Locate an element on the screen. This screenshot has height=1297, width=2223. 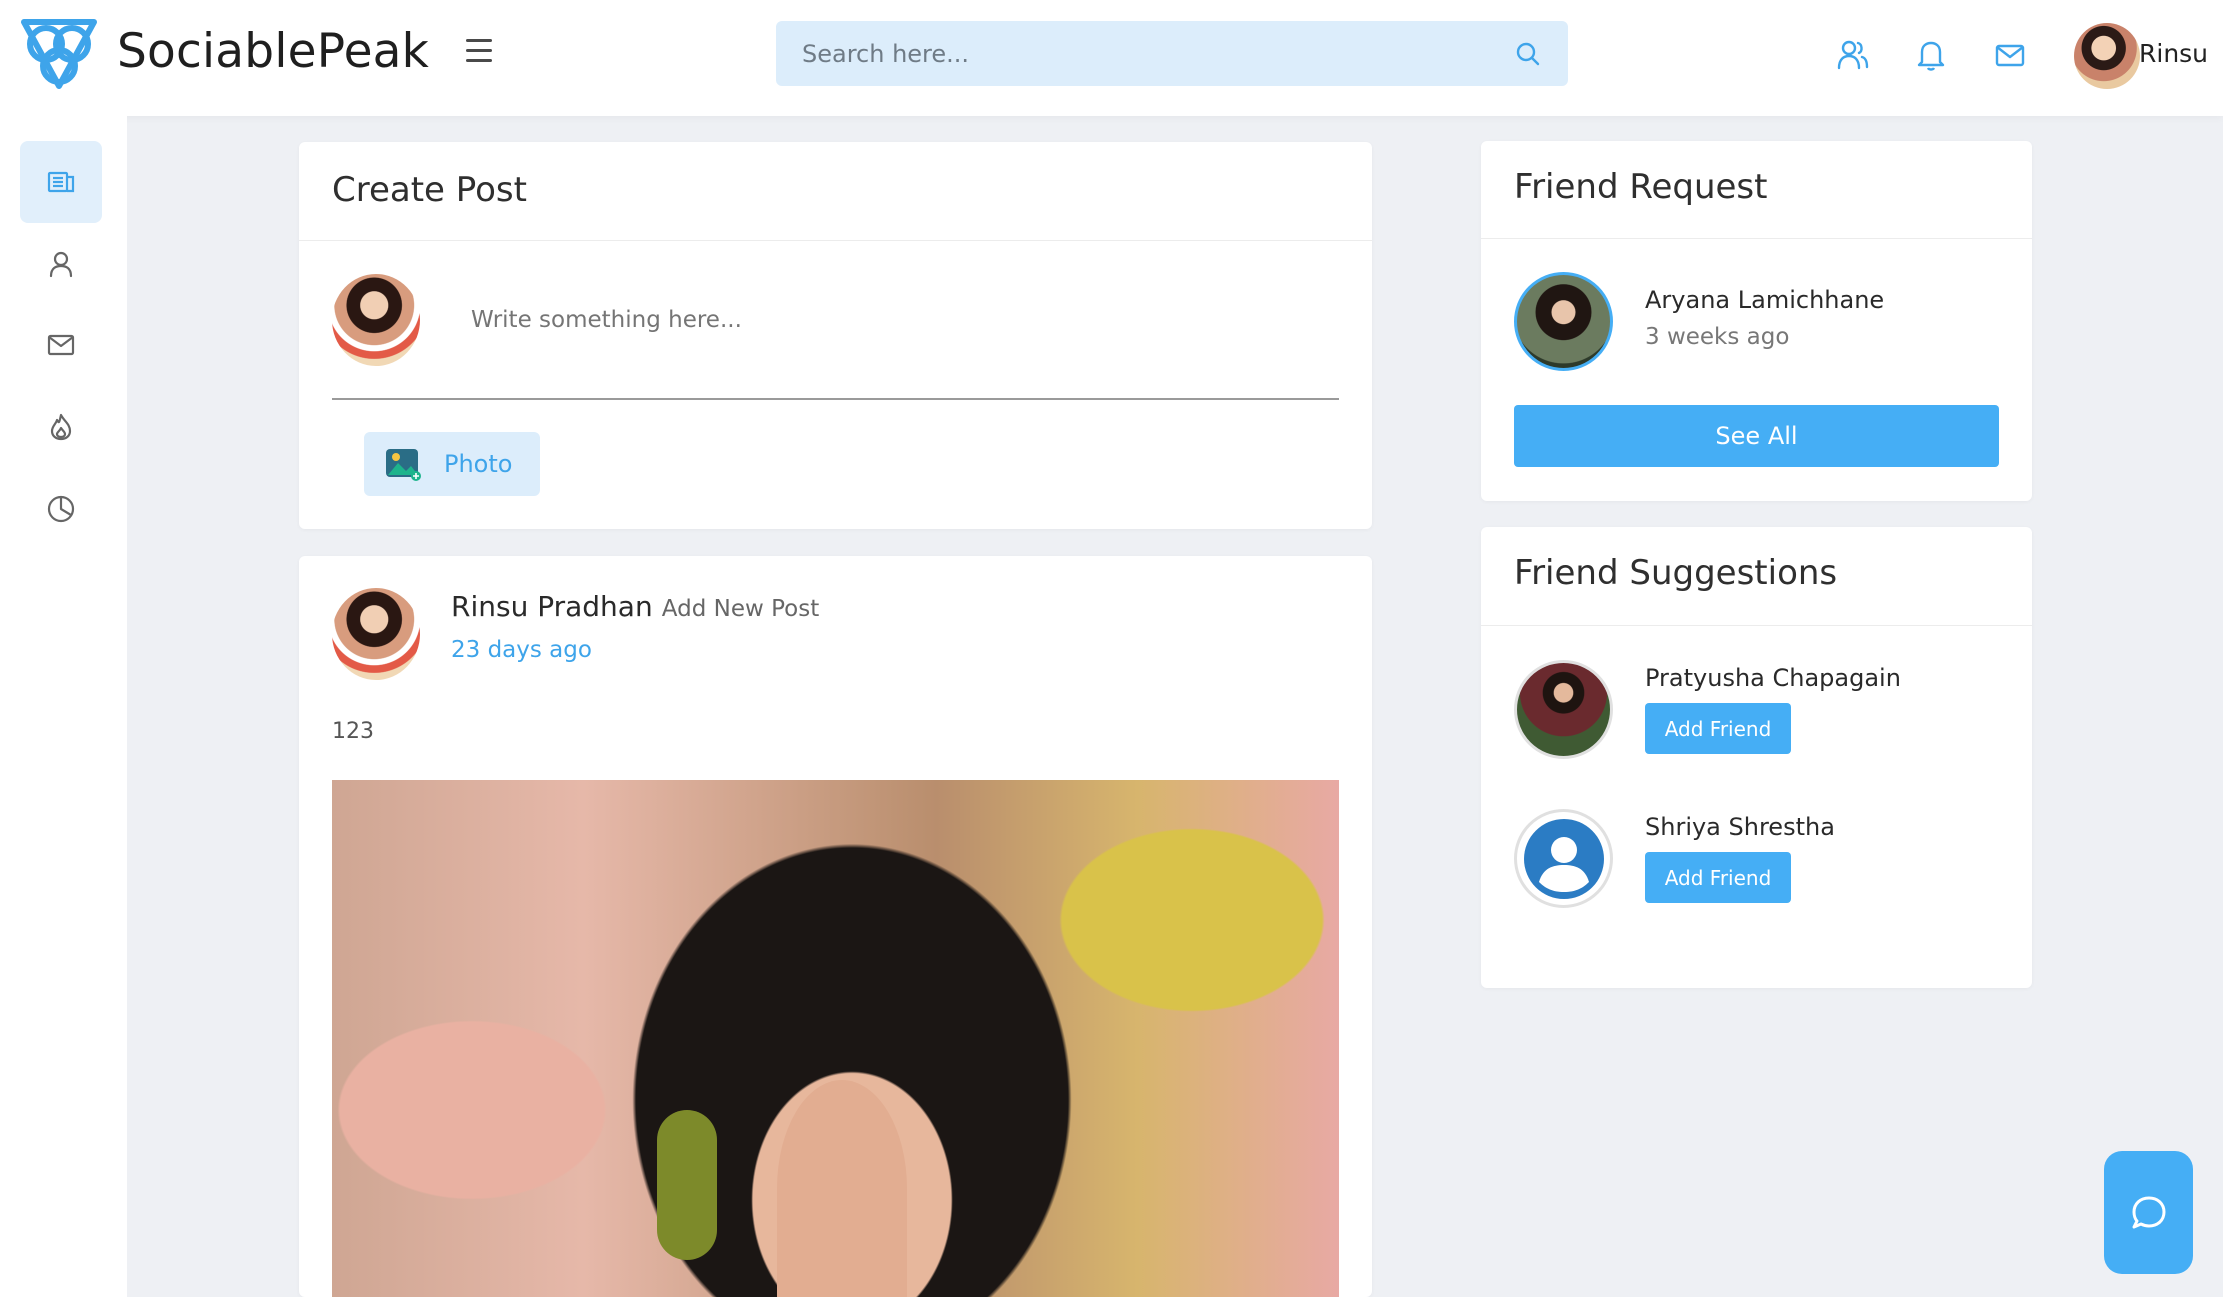
pie-chart-icon is located at coordinates (61, 509).